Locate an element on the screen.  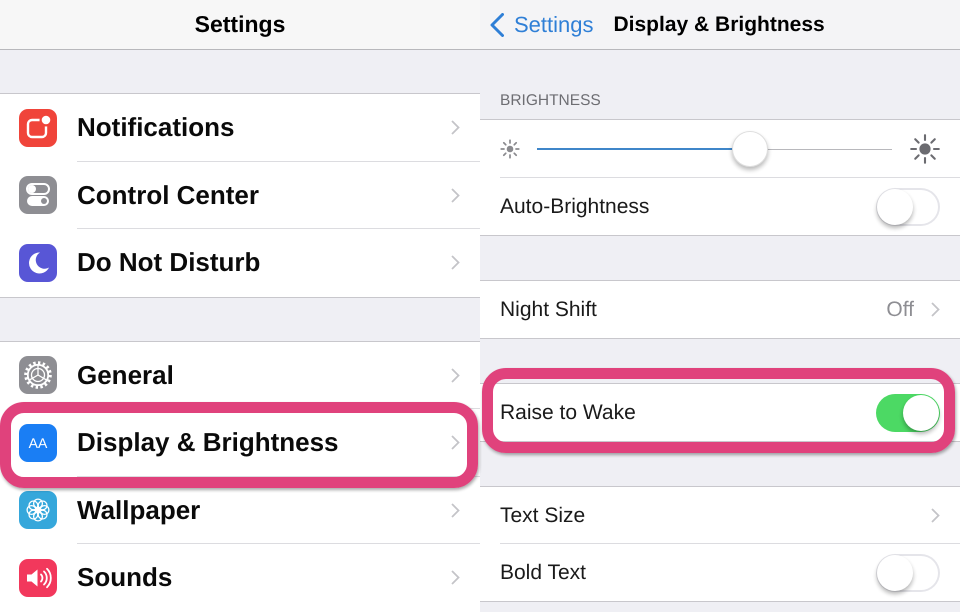
section-header: BRIGHTNESS is located at coordinates (550, 101).